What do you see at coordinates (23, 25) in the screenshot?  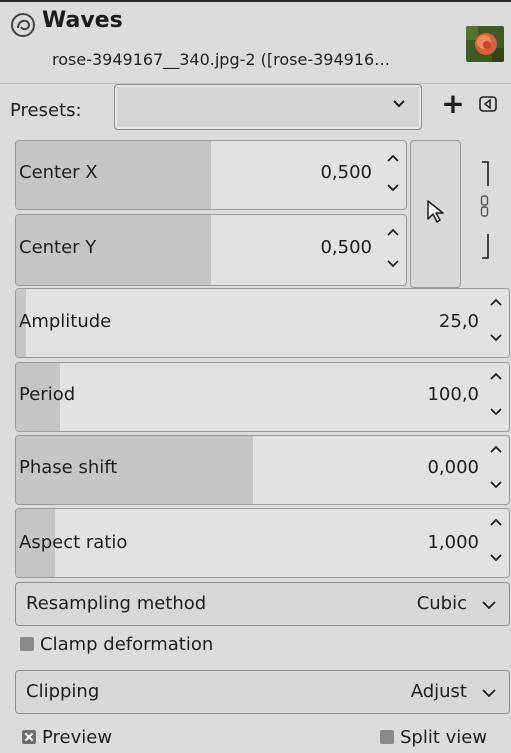 I see `gimp-icon` at bounding box center [23, 25].